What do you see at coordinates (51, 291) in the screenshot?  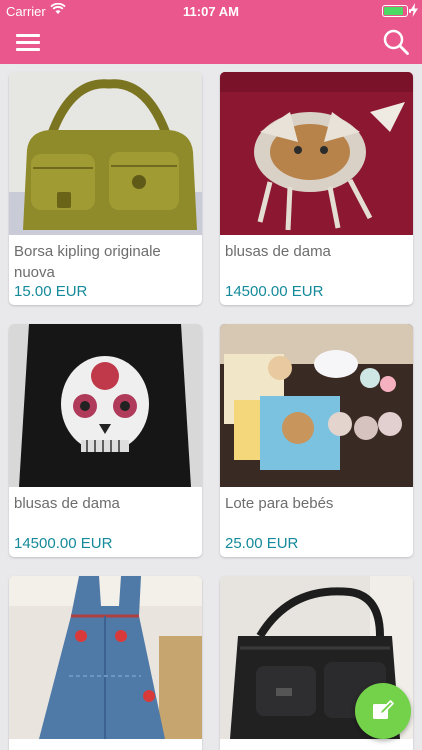 I see `listing-price: 15.00 EUR` at bounding box center [51, 291].